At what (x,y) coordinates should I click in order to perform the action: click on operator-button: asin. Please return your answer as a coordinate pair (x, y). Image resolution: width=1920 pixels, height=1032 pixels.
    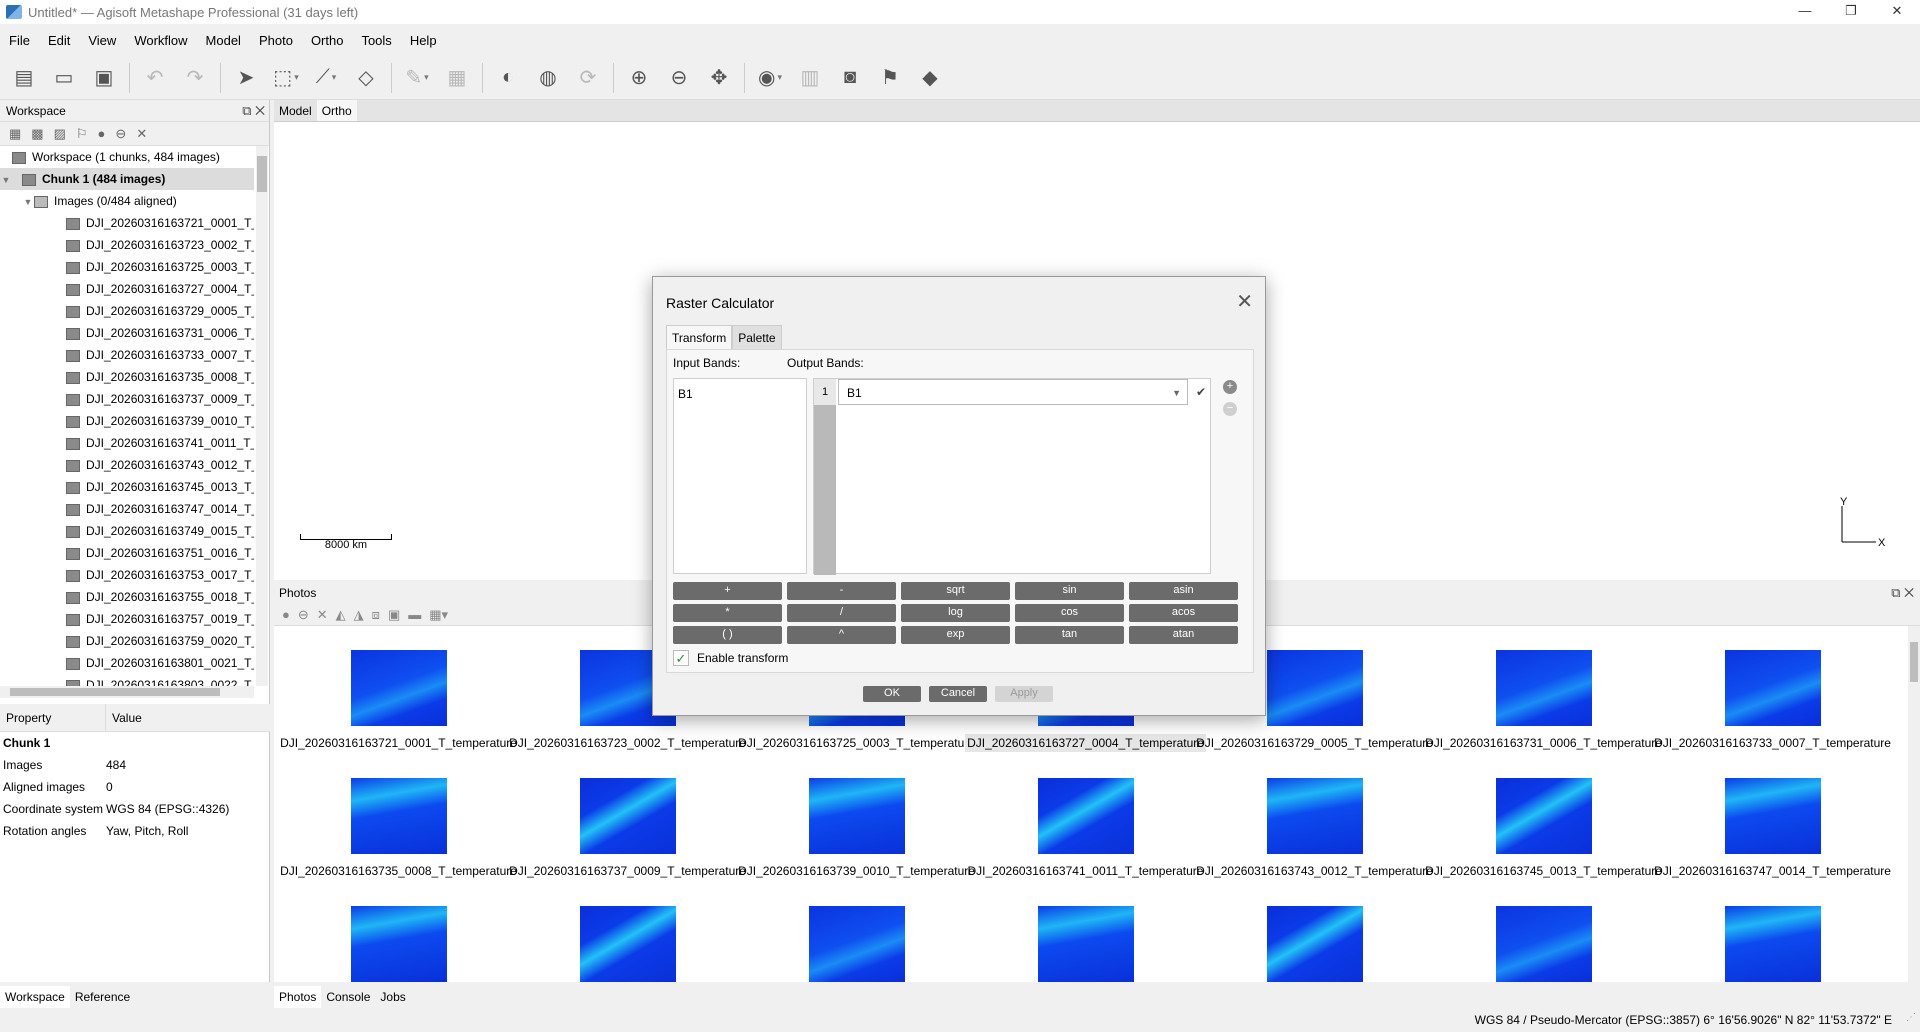
    Looking at the image, I should click on (1183, 591).